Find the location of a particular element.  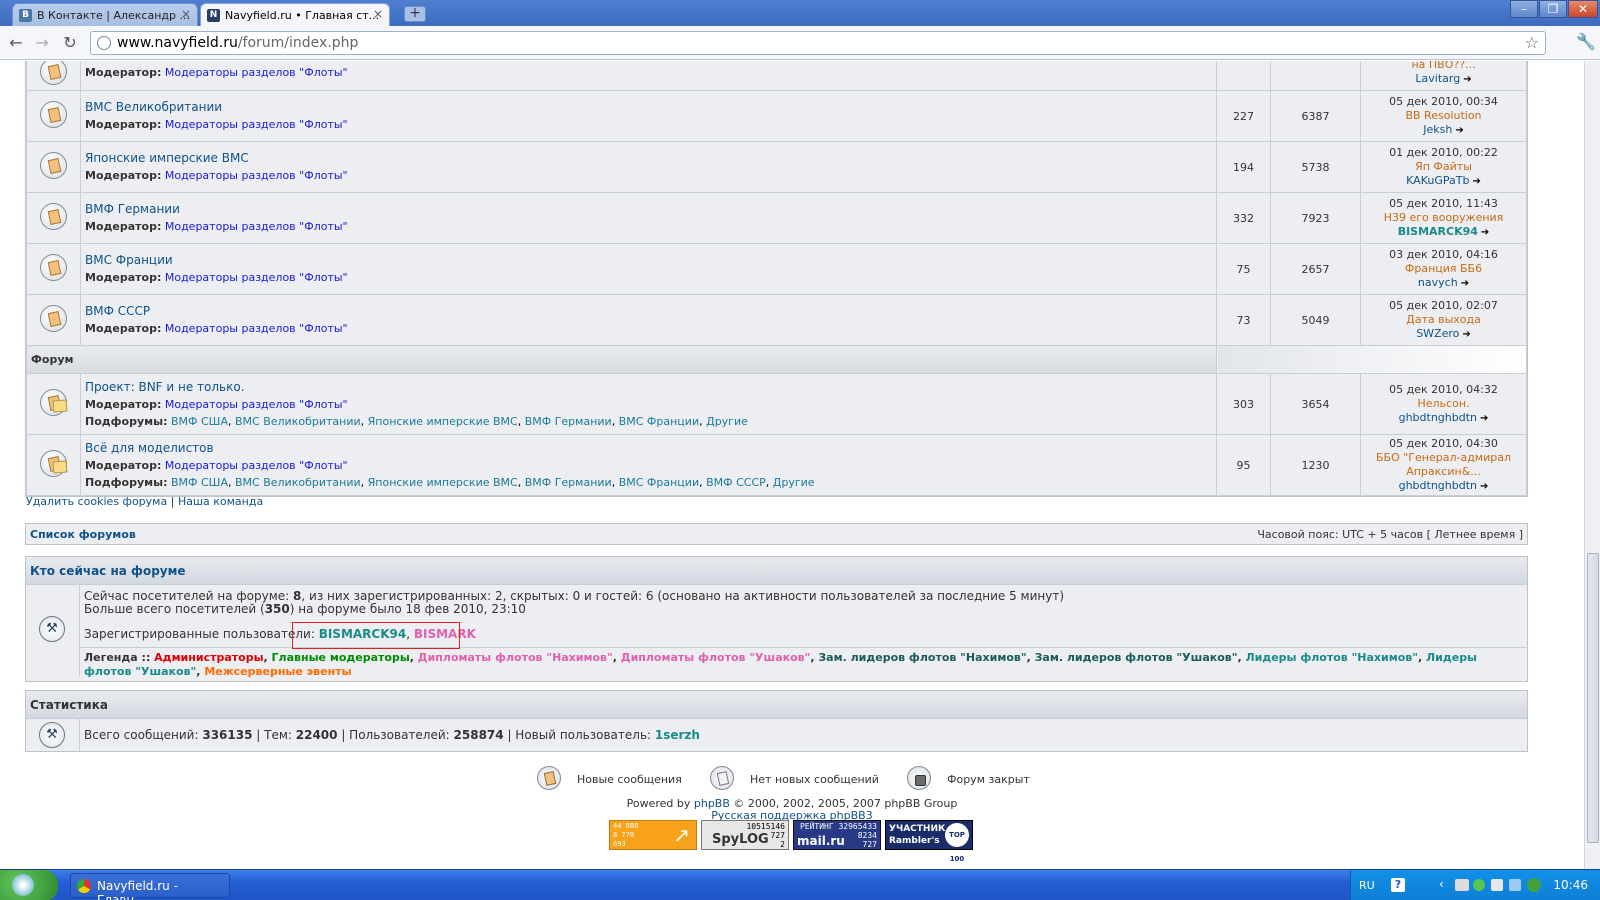

scrollbar-thumb is located at coordinates (1593, 698).